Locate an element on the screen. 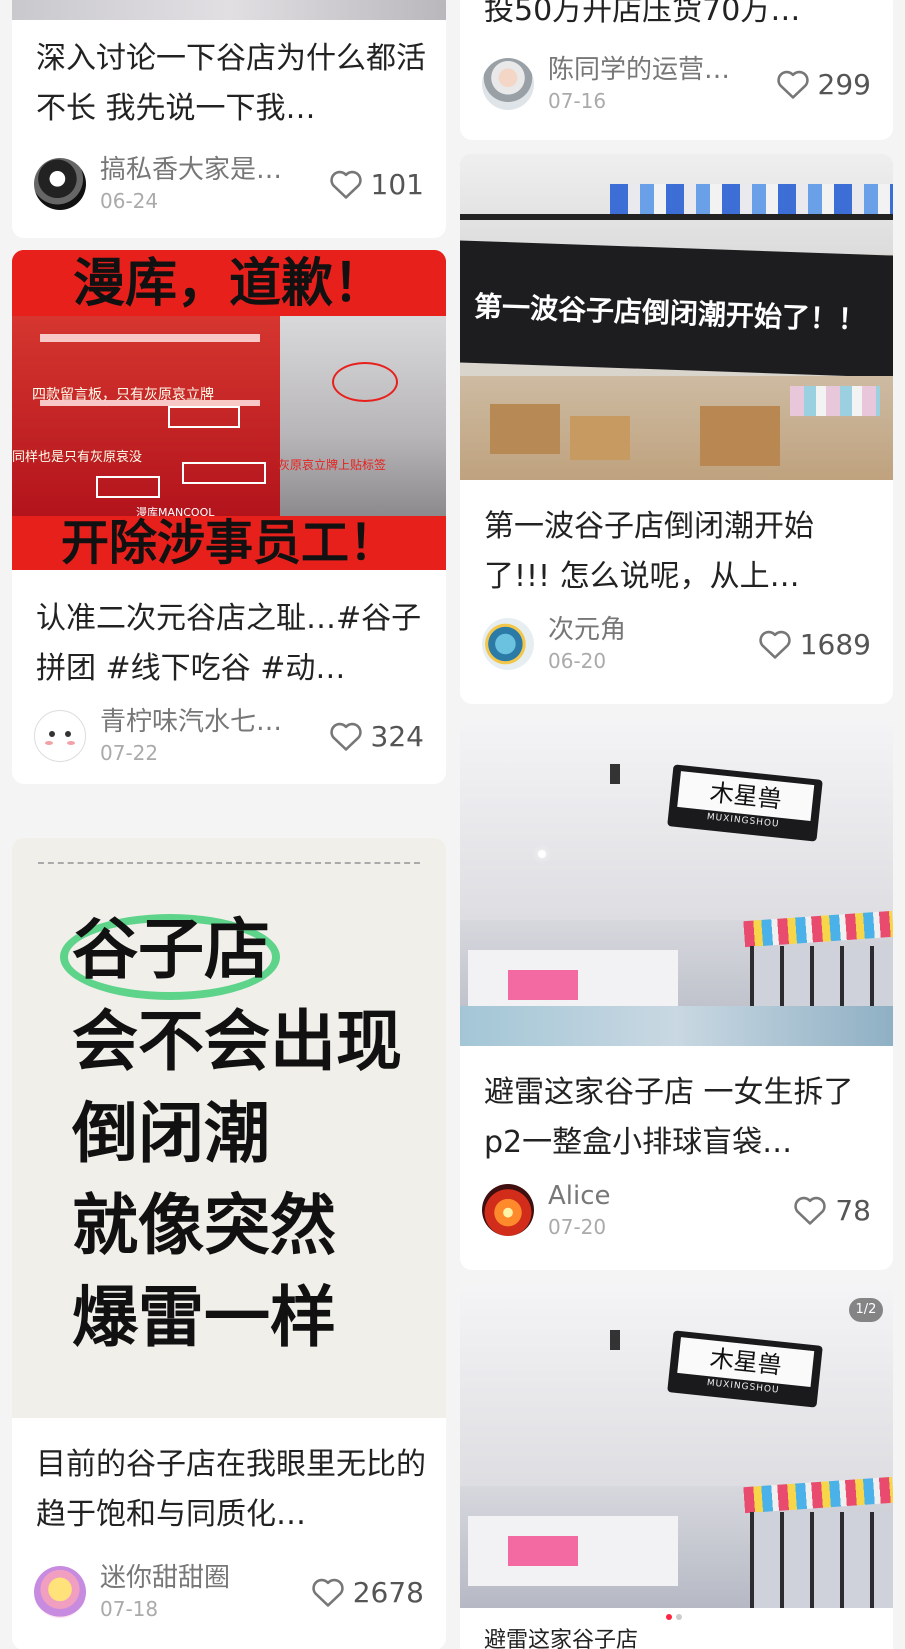 The image size is (905, 1649). like-count: 2678 is located at coordinates (388, 1592).